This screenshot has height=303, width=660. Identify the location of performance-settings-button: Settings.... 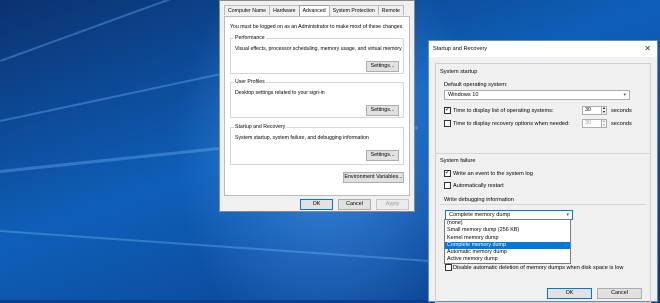
(382, 66).